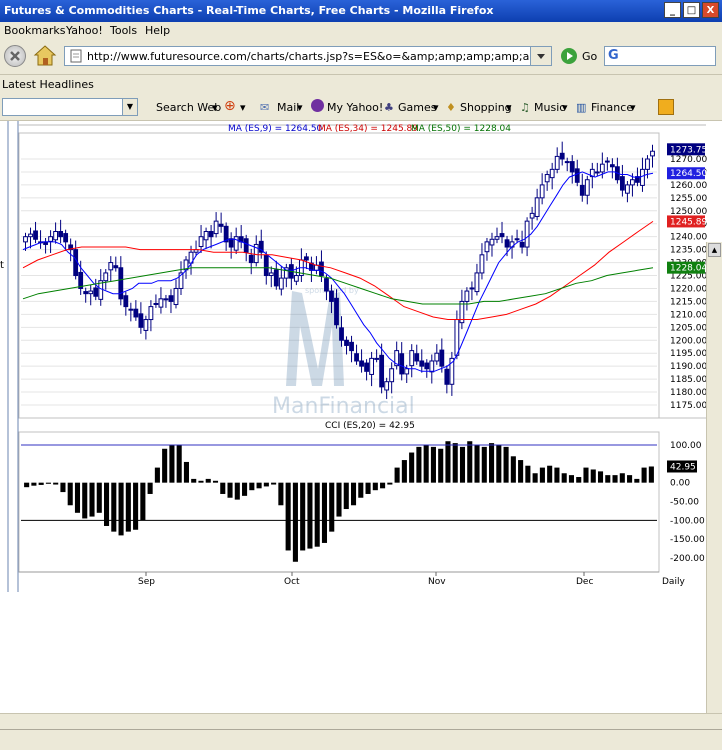  I want to click on maximize-button: □, so click(691, 10).